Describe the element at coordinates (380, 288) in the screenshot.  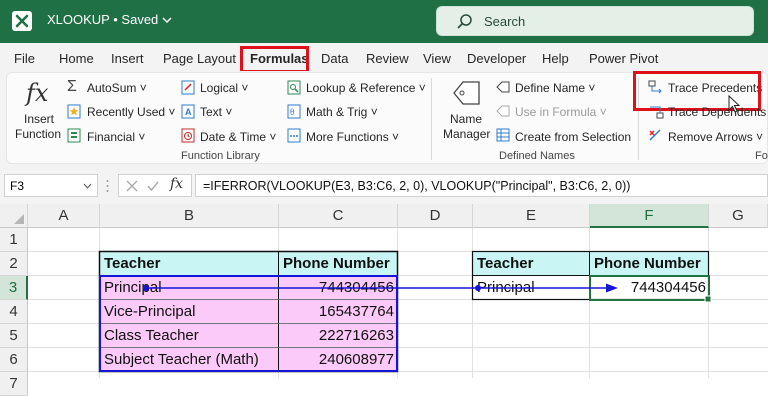
I see `trace-precedent-arrow` at that location.